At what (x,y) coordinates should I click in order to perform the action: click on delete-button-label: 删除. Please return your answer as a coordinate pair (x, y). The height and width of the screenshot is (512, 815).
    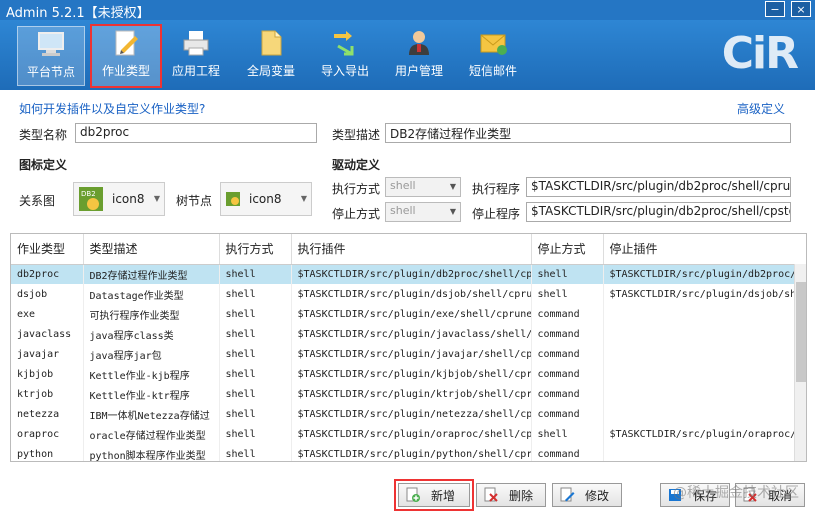
    Looking at the image, I should click on (521, 495).